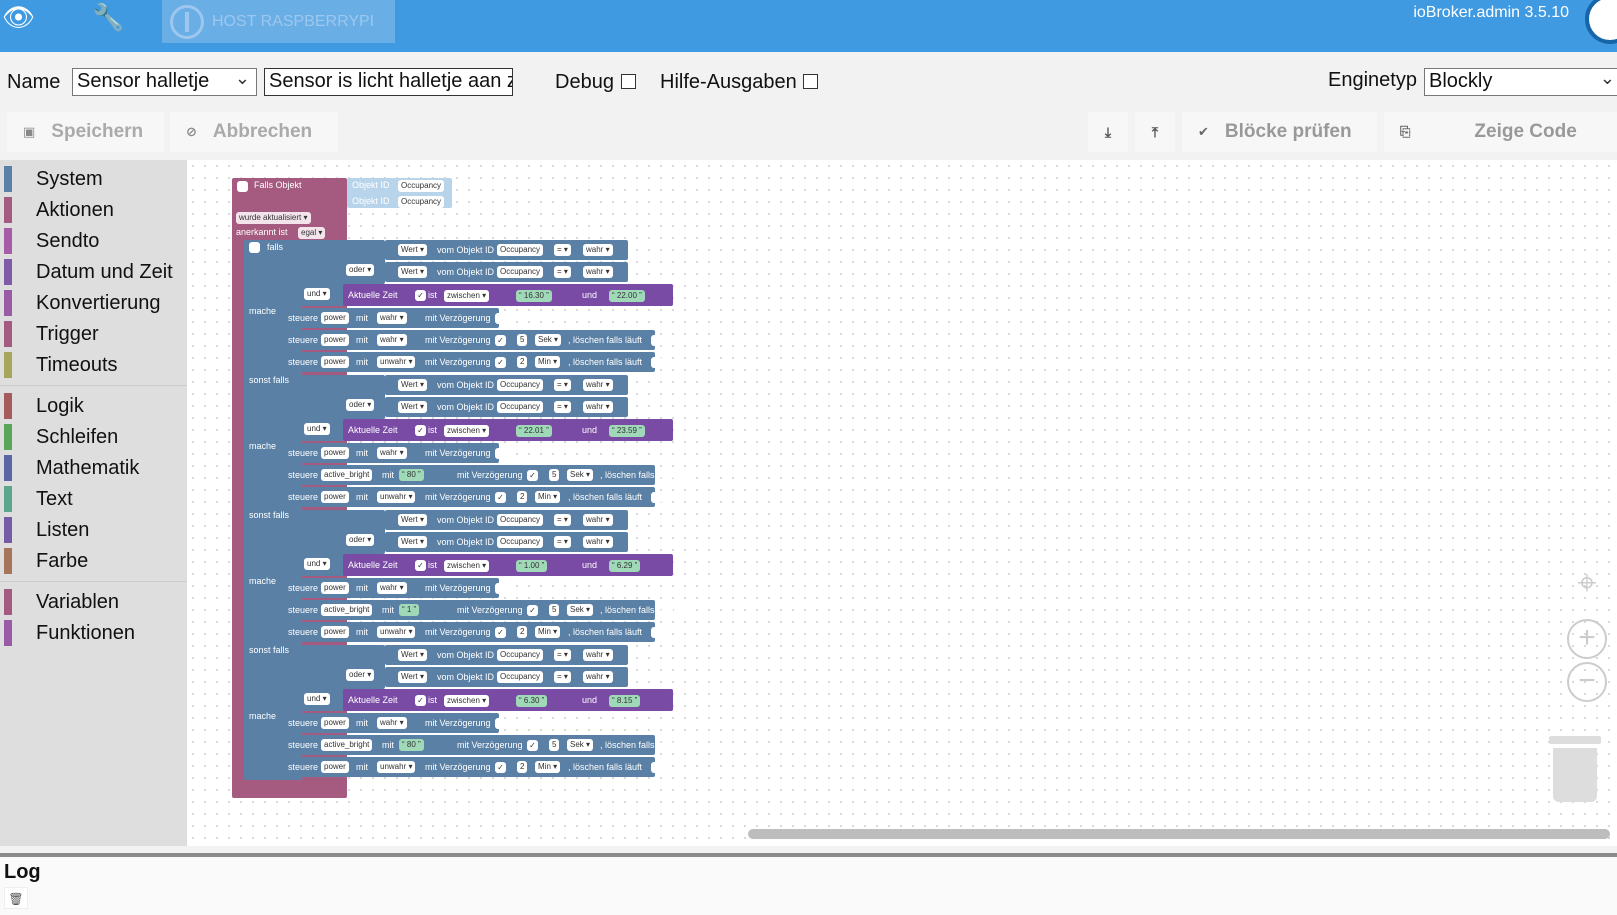 The image size is (1617, 915). I want to click on toolbox-category-trigger: Trigger, so click(93, 334).